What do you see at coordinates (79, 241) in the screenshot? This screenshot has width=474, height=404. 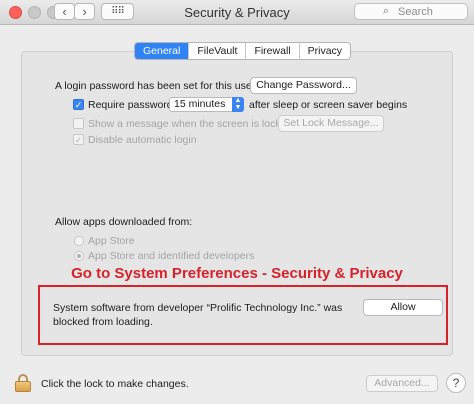 I see `app-store-radio` at bounding box center [79, 241].